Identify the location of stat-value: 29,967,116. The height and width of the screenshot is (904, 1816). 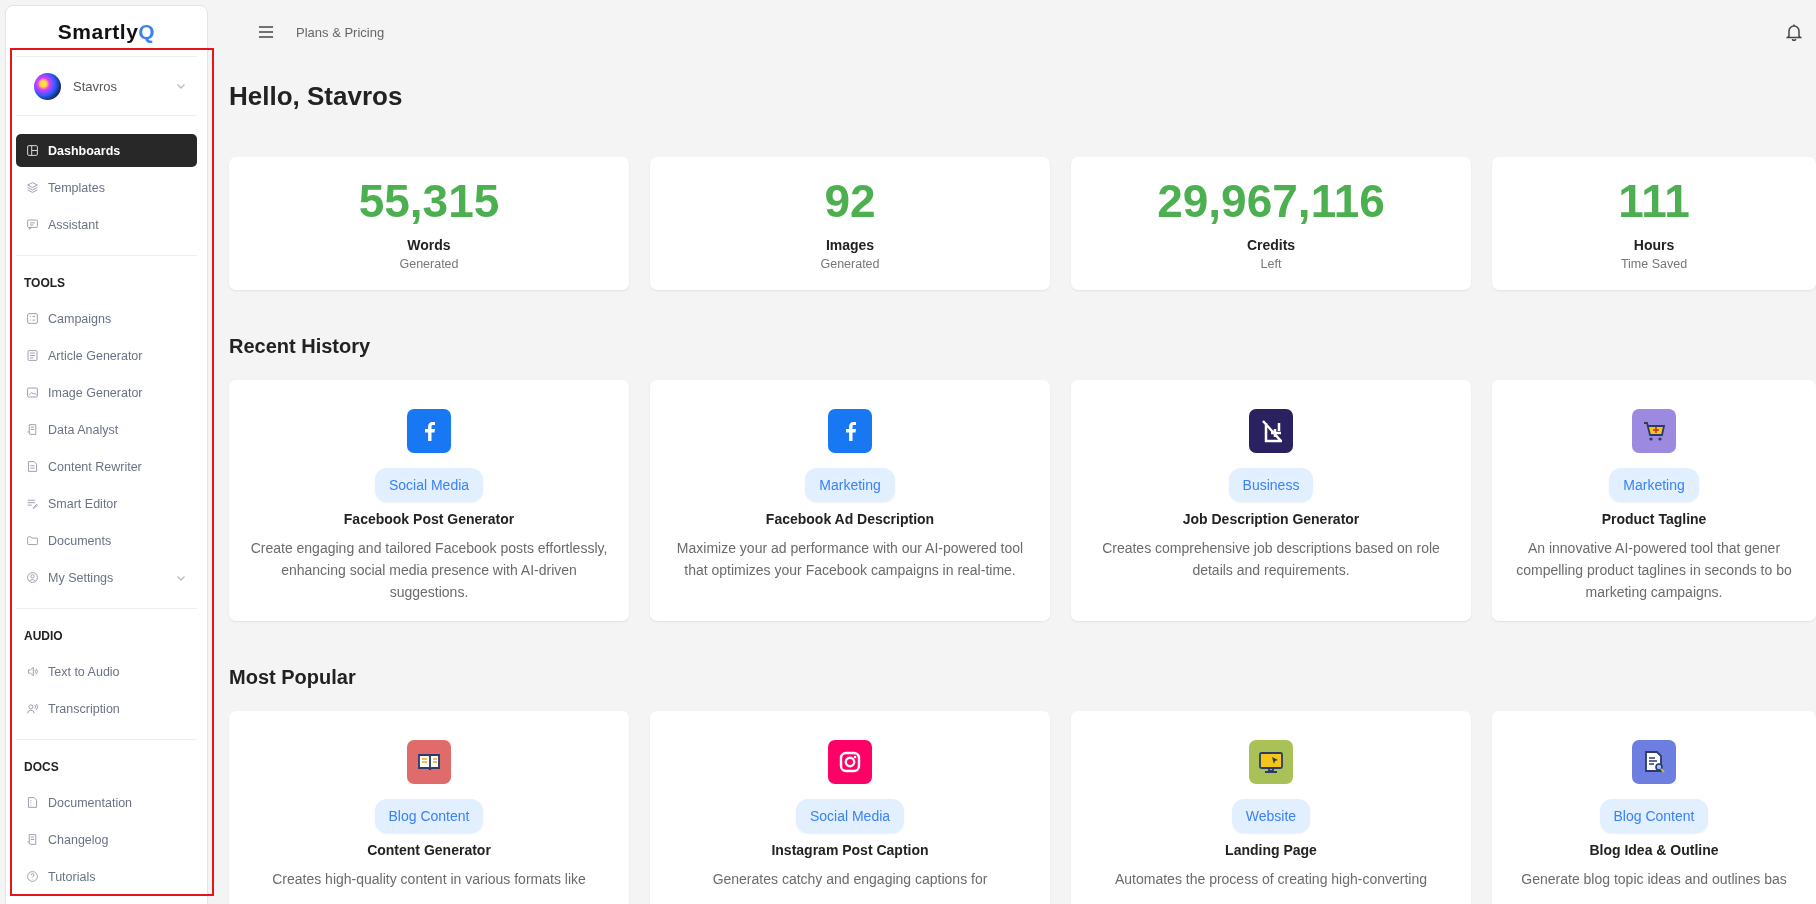
(1271, 201).